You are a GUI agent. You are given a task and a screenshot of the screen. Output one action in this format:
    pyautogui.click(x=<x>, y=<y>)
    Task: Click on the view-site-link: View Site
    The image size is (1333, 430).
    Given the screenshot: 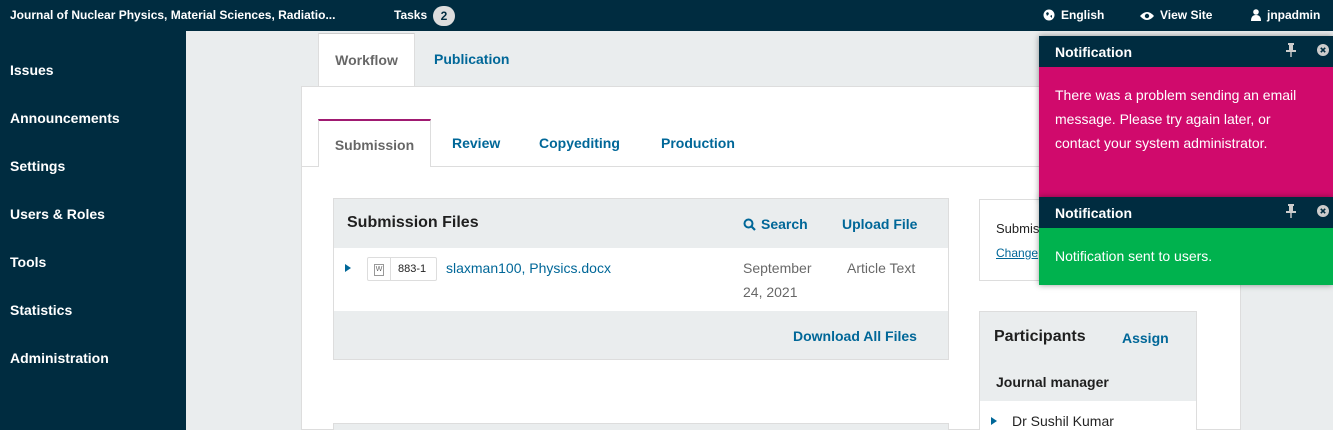 What is the action you would take?
    pyautogui.click(x=1176, y=15)
    